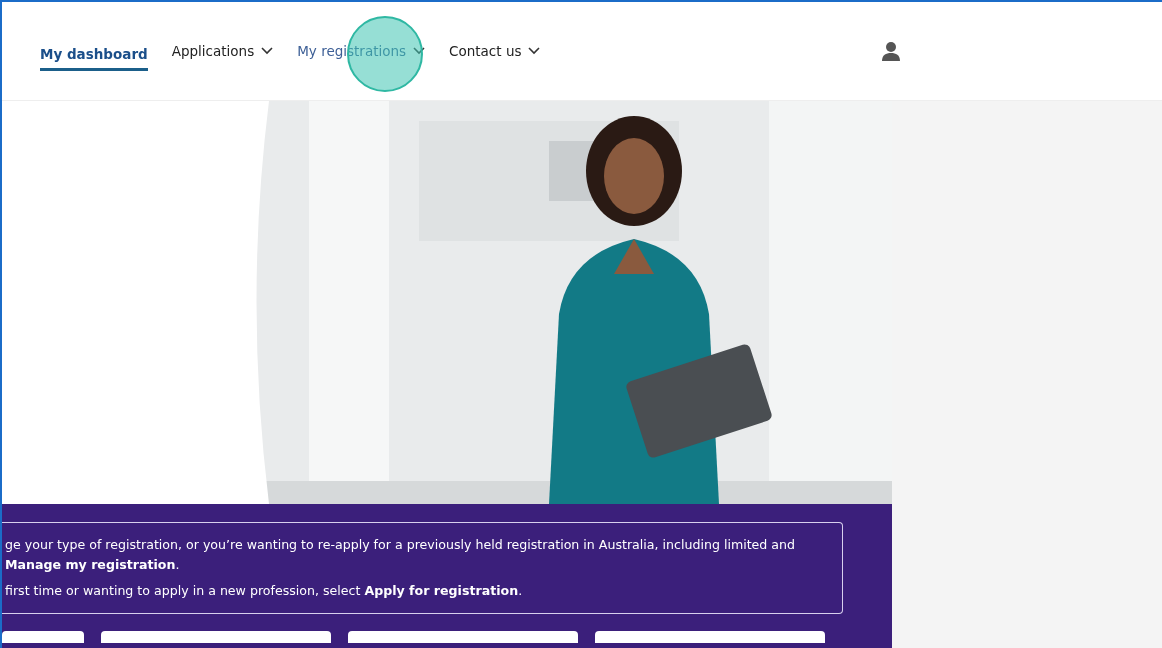 The image size is (1162, 648). Describe the element at coordinates (222, 51) in the screenshot. I see `nav-link: Applications` at that location.